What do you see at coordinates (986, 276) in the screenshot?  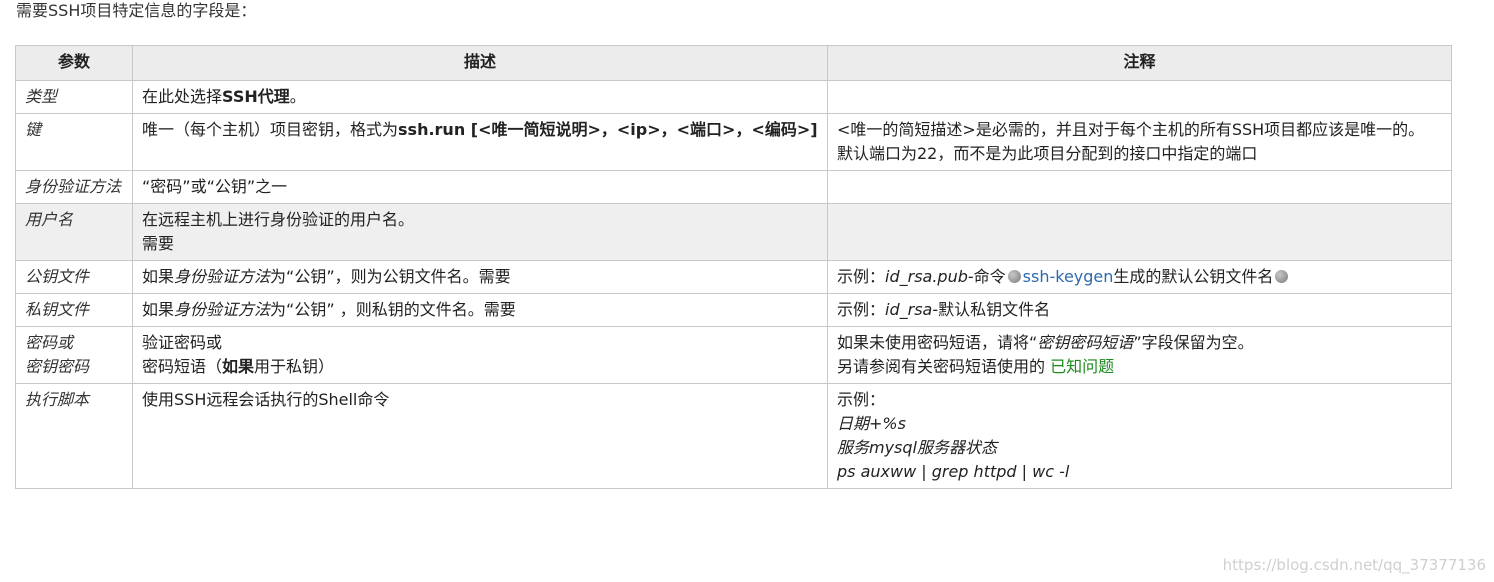 I see `note-text: -命令` at bounding box center [986, 276].